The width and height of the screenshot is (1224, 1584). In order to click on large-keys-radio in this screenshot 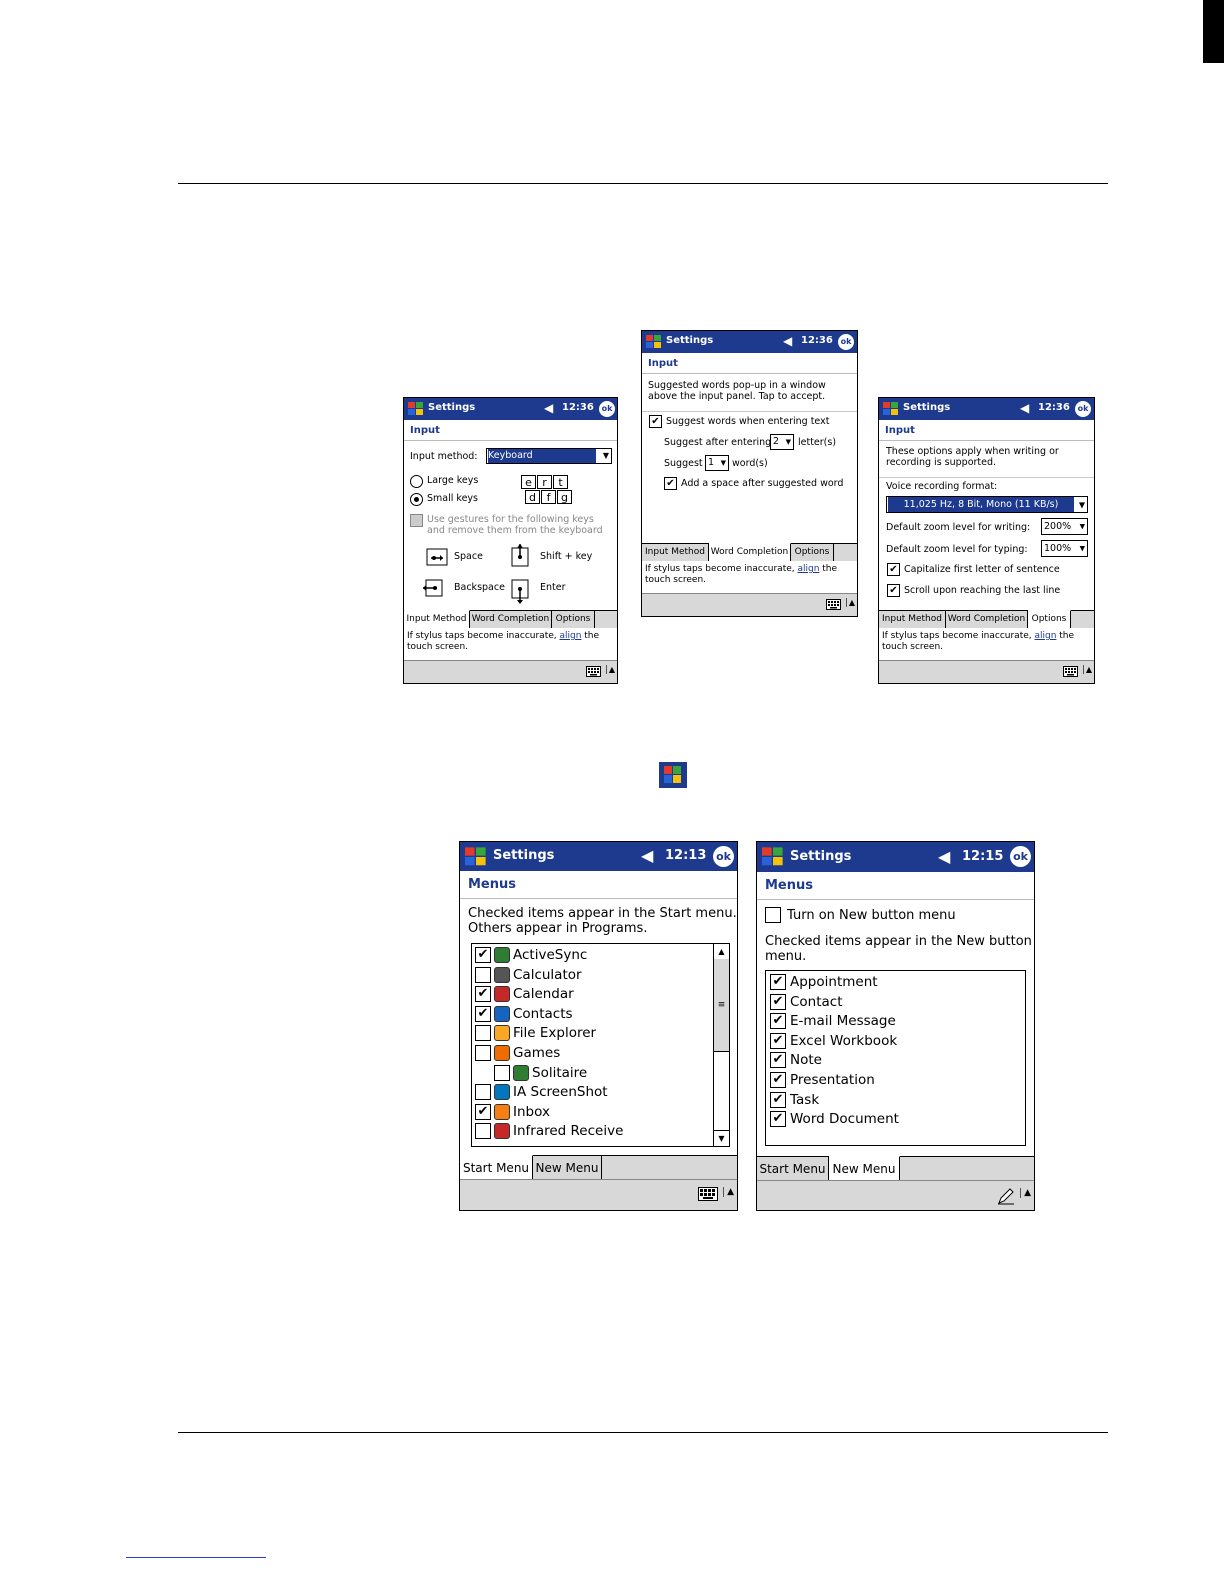, I will do `click(416, 481)`.